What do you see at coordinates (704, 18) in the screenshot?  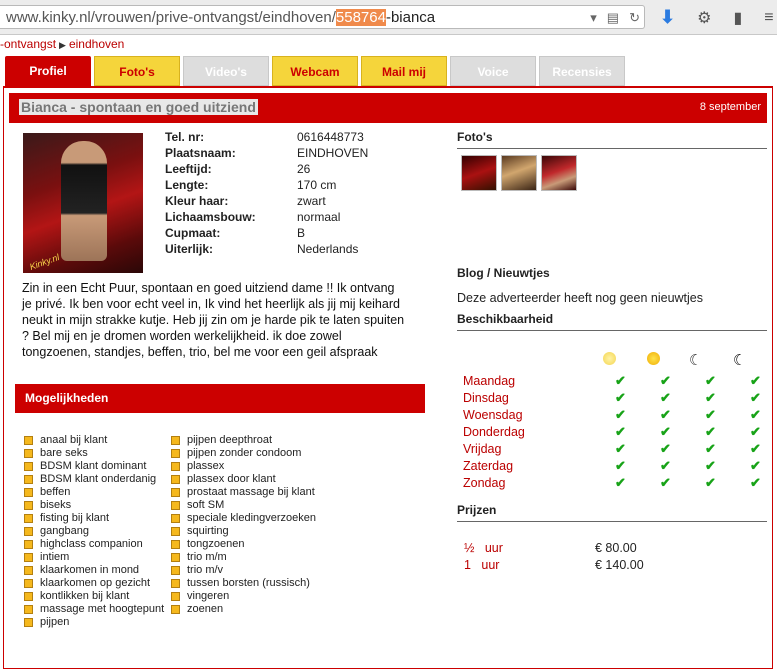 I see `addon-icon: ⚙` at bounding box center [704, 18].